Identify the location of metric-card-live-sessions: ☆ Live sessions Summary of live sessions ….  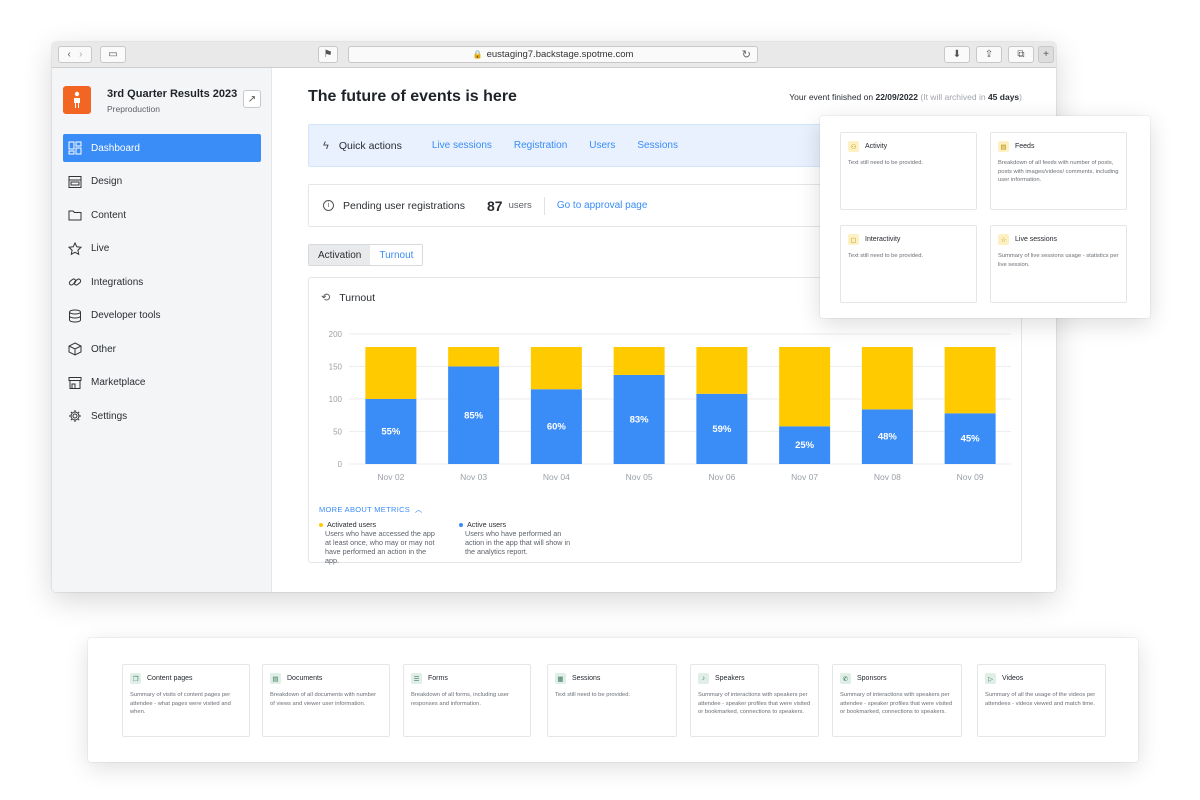
(1058, 264).